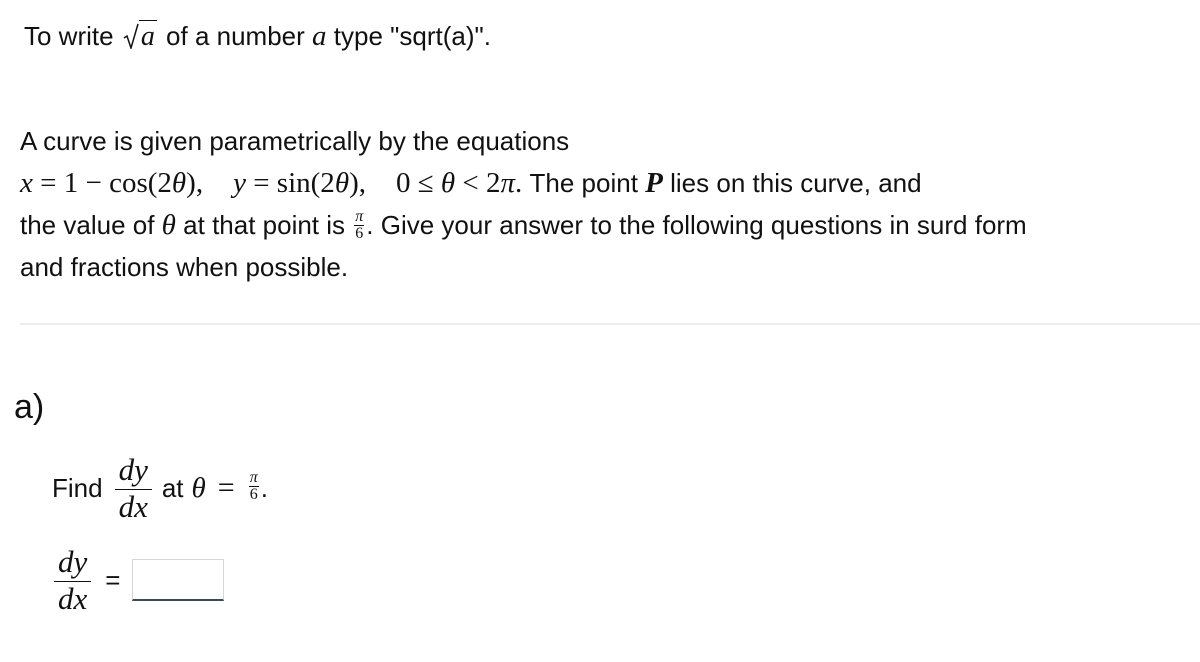 The height and width of the screenshot is (662, 1200). What do you see at coordinates (459, 183) in the screenshot?
I see `theta-domain: 0 ≤ θ < 2π.` at bounding box center [459, 183].